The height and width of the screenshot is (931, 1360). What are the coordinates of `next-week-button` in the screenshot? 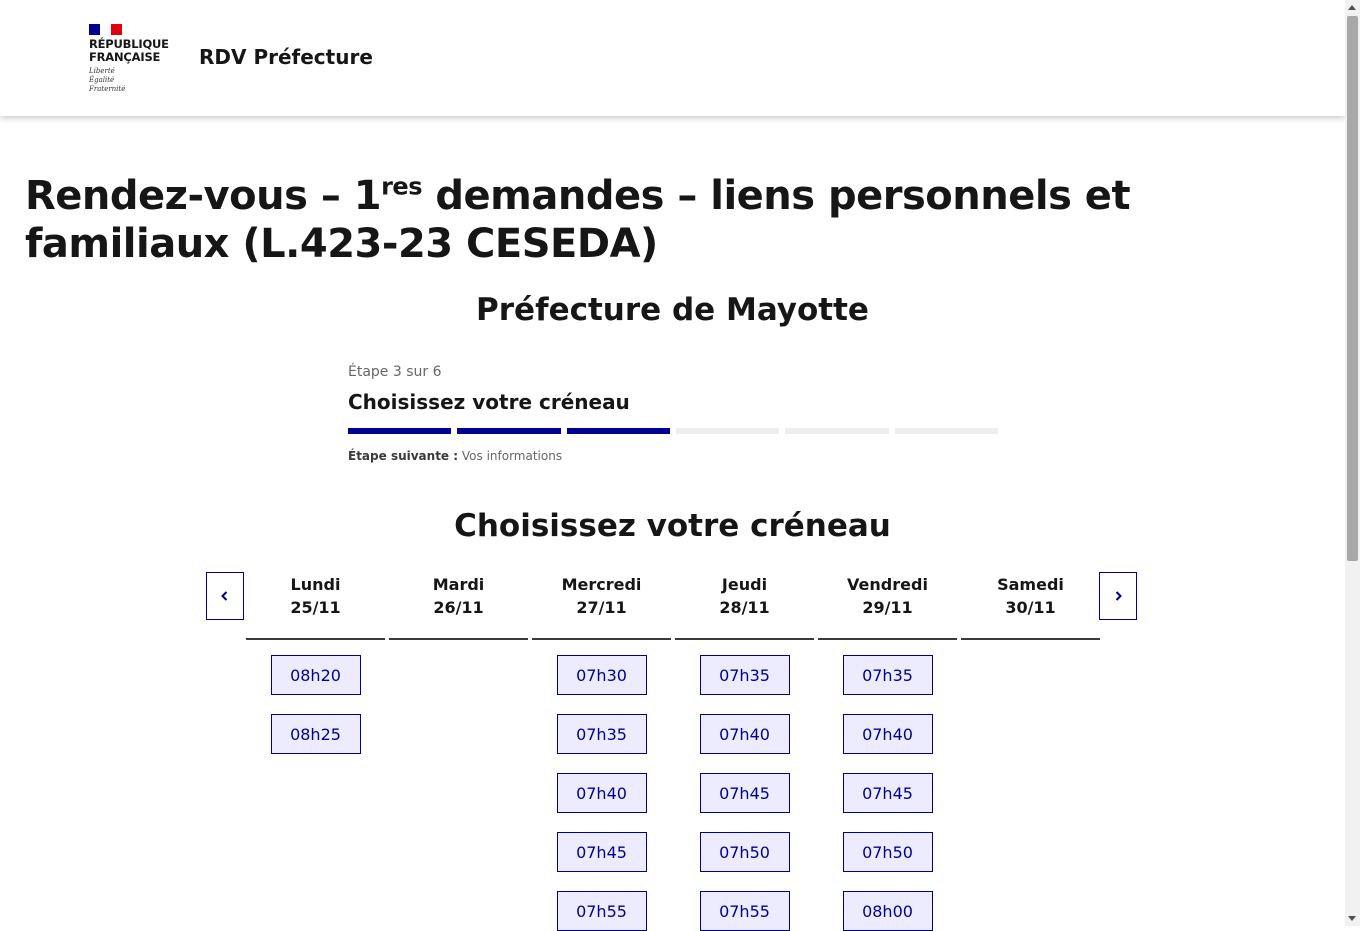 It's located at (1118, 596).